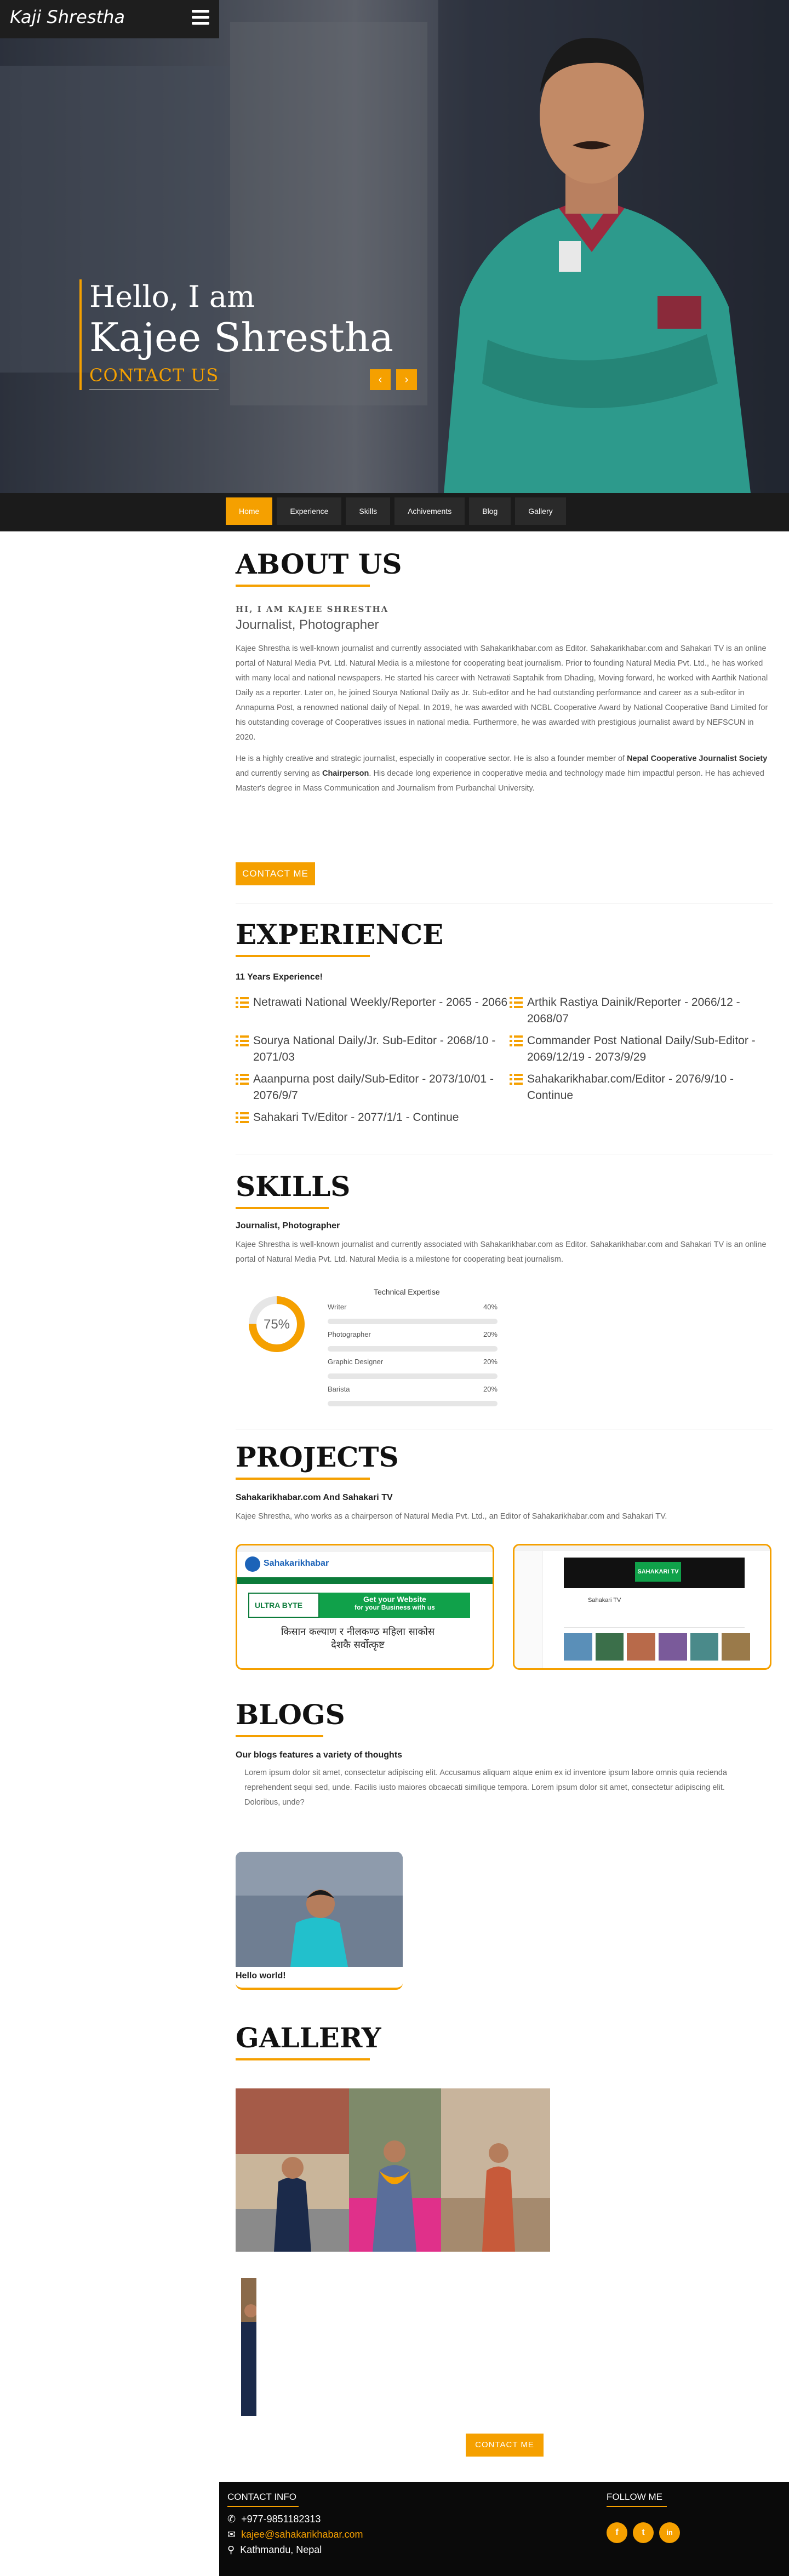  I want to click on contact-underline, so click(263, 2506).